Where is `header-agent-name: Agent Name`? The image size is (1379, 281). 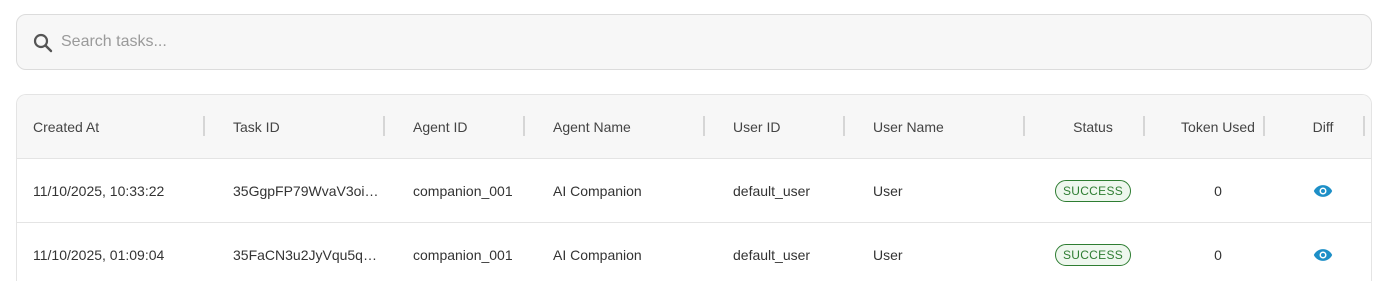 header-agent-name: Agent Name is located at coordinates (628, 126).